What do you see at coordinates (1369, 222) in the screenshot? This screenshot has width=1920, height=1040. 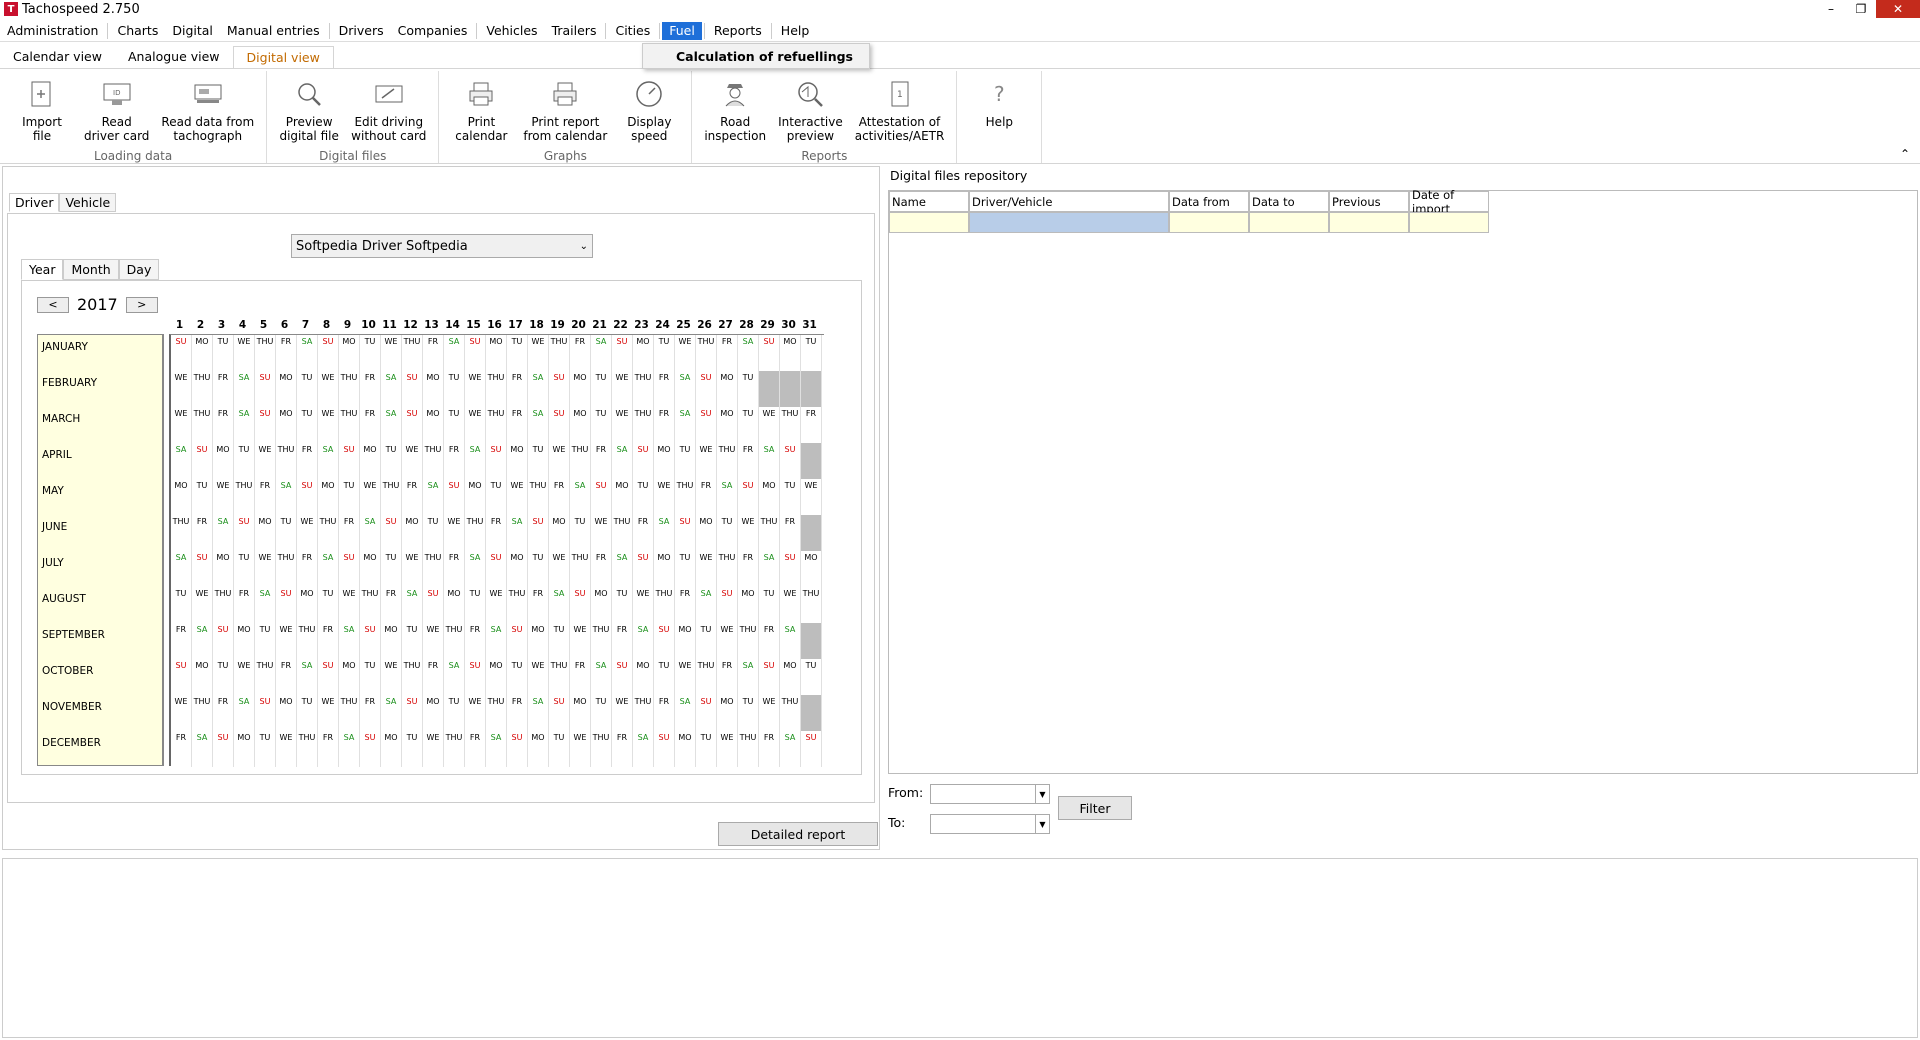 I see `table-cell` at bounding box center [1369, 222].